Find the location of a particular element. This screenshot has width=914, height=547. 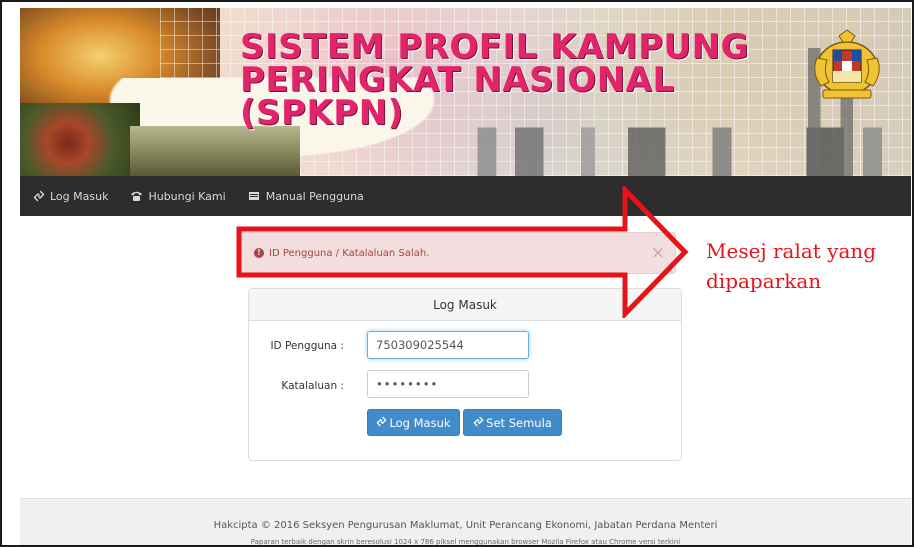

password-input: •••••••• is located at coordinates (448, 384).